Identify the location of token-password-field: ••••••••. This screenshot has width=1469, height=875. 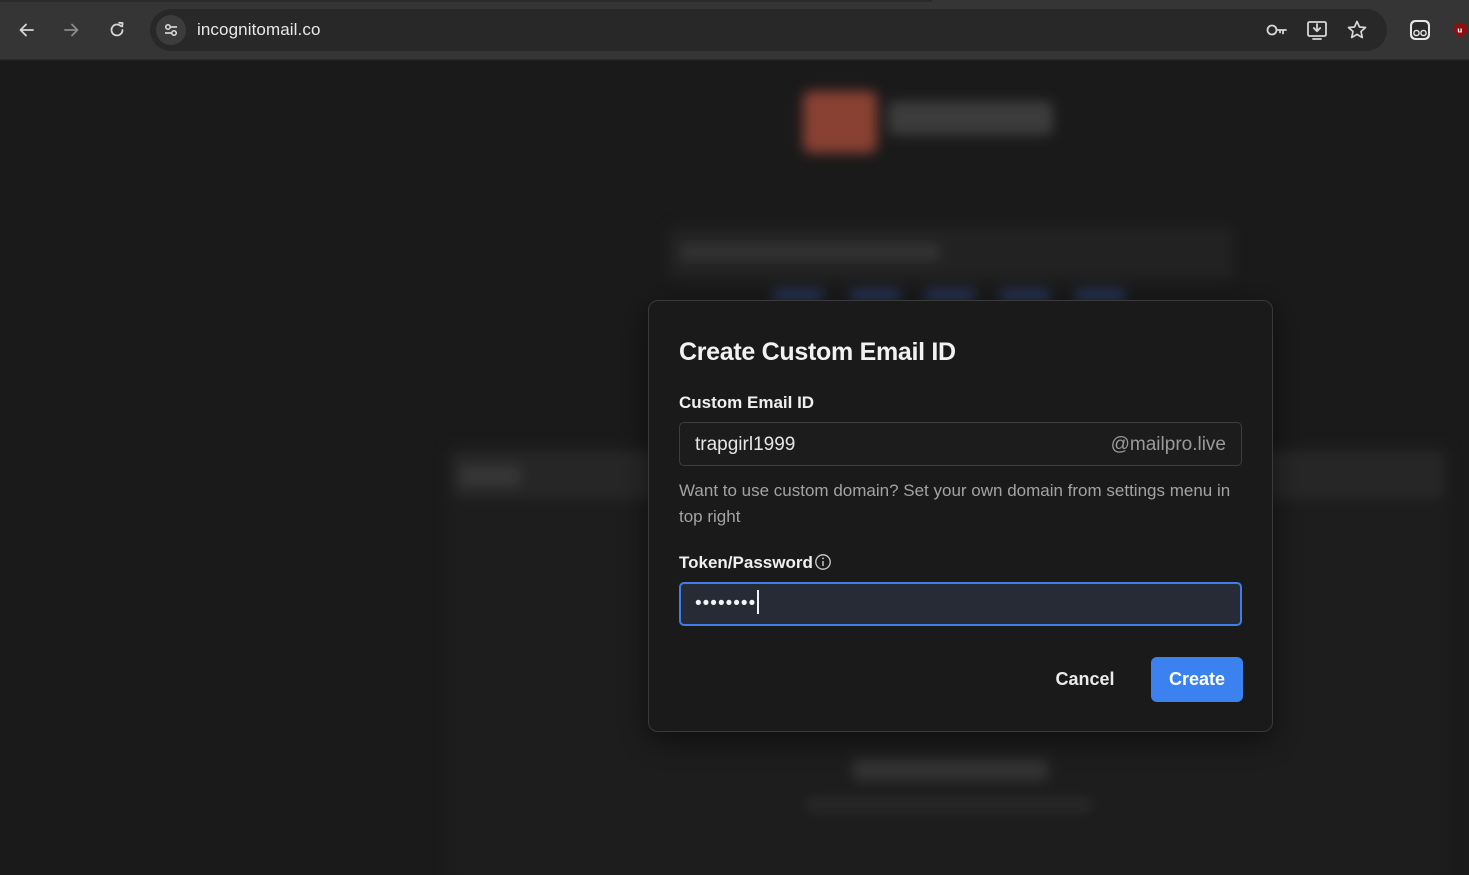
(960, 604).